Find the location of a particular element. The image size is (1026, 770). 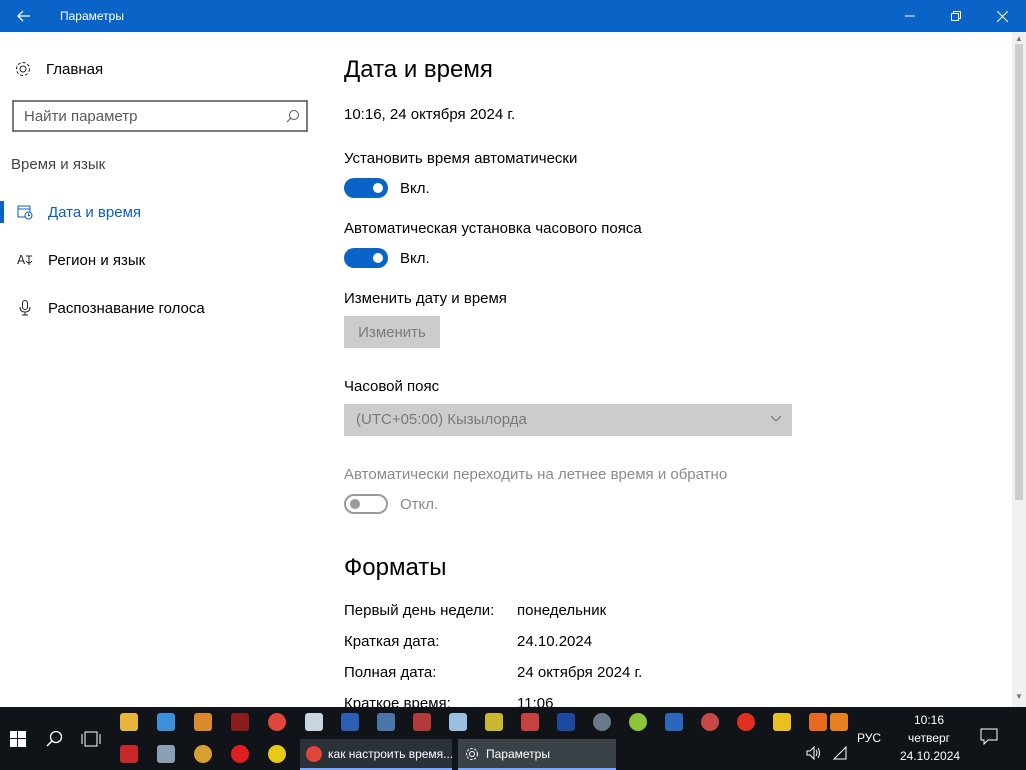

format-key: Первый день недели: is located at coordinates (419, 610).